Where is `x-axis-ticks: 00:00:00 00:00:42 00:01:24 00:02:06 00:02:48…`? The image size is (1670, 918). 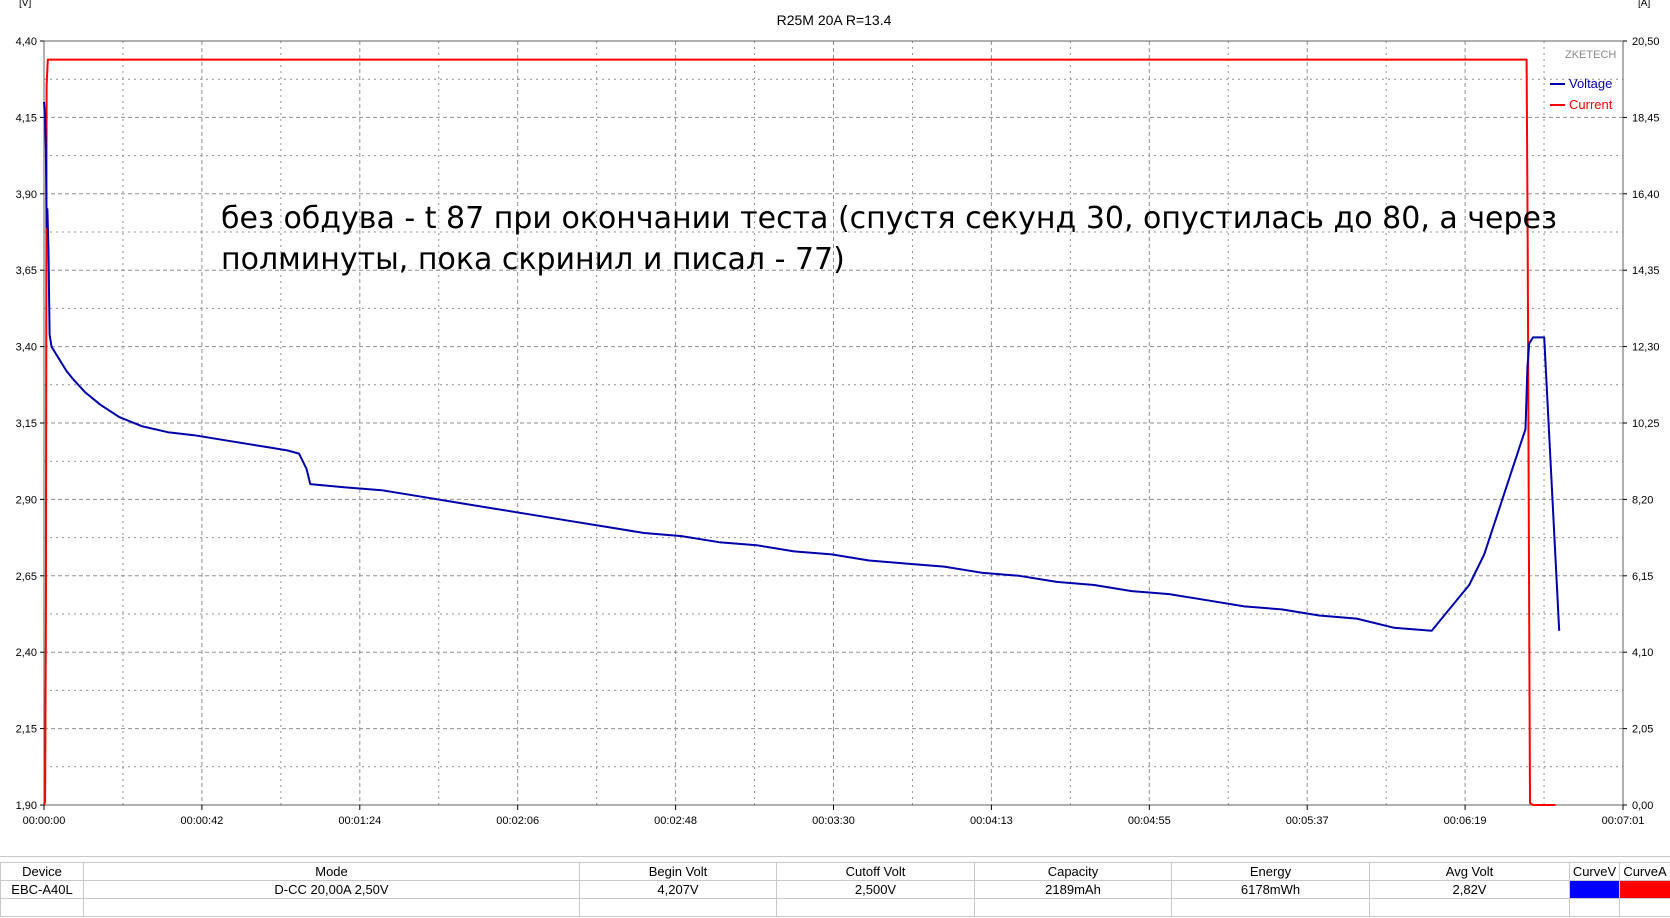 x-axis-ticks: 00:00:00 00:00:42 00:01:24 00:02:06 00:02:48… is located at coordinates (834, 816).